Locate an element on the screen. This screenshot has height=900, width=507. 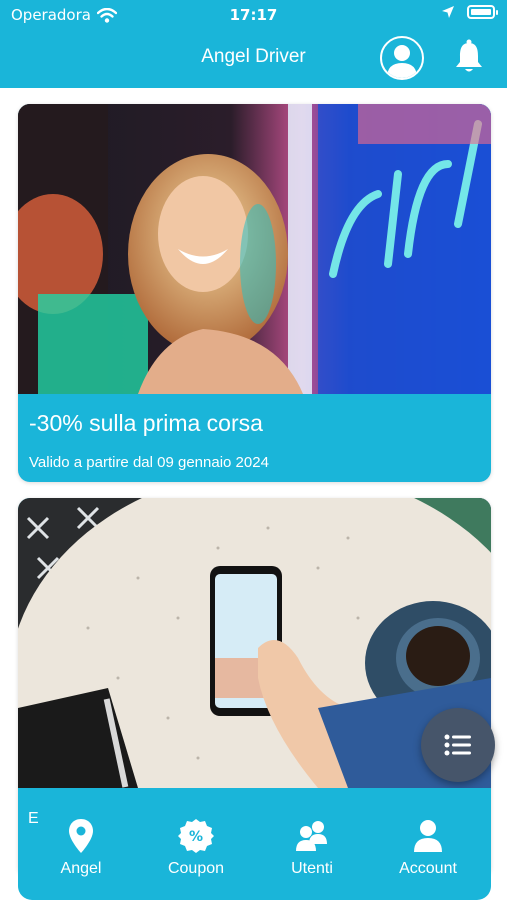
tab-label: Coupon is located at coordinates (196, 868).